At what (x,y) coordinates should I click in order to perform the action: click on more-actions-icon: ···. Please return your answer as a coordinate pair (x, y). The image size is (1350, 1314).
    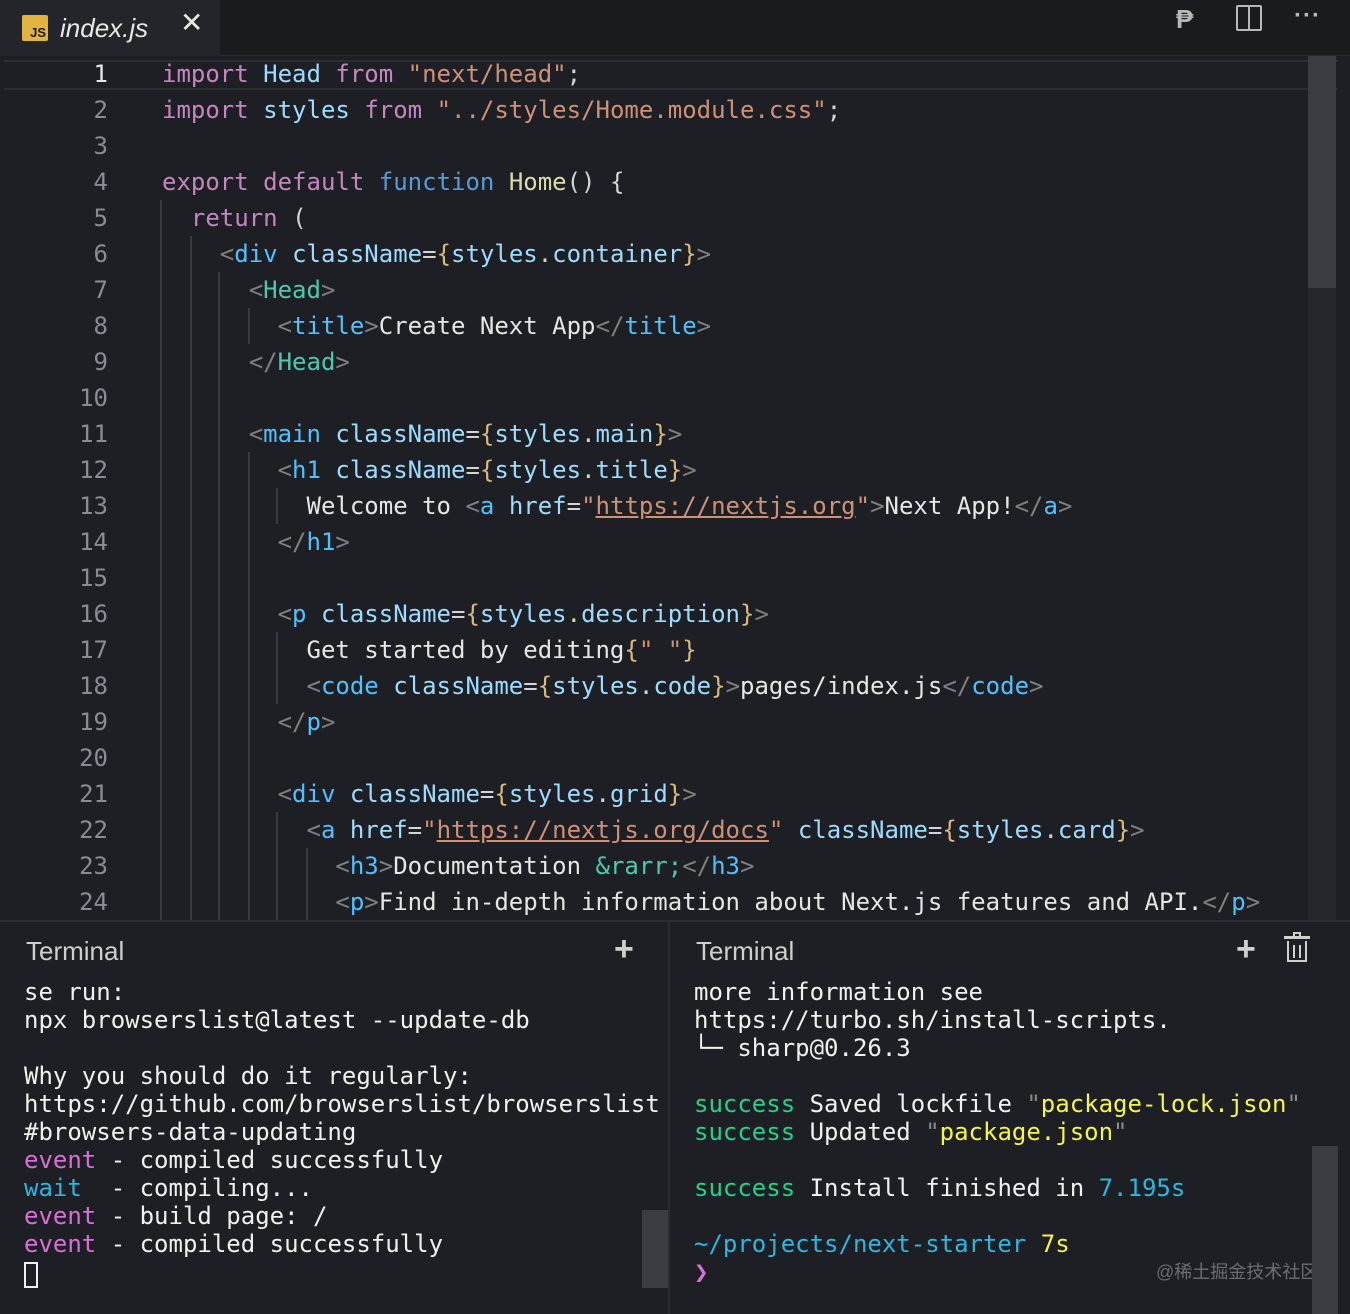
    Looking at the image, I should click on (1307, 16).